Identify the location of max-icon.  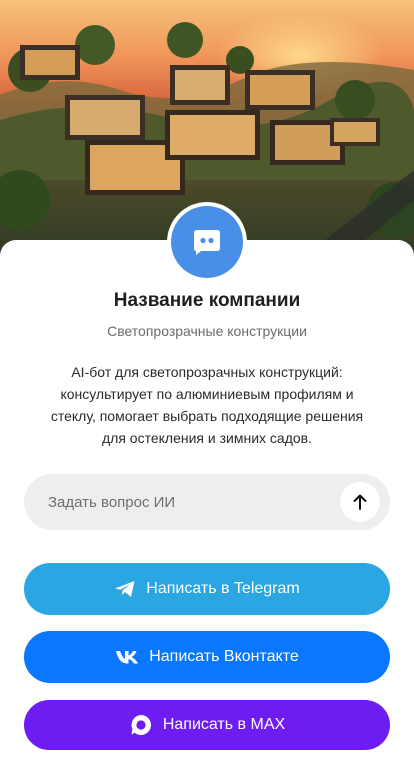
(141, 725).